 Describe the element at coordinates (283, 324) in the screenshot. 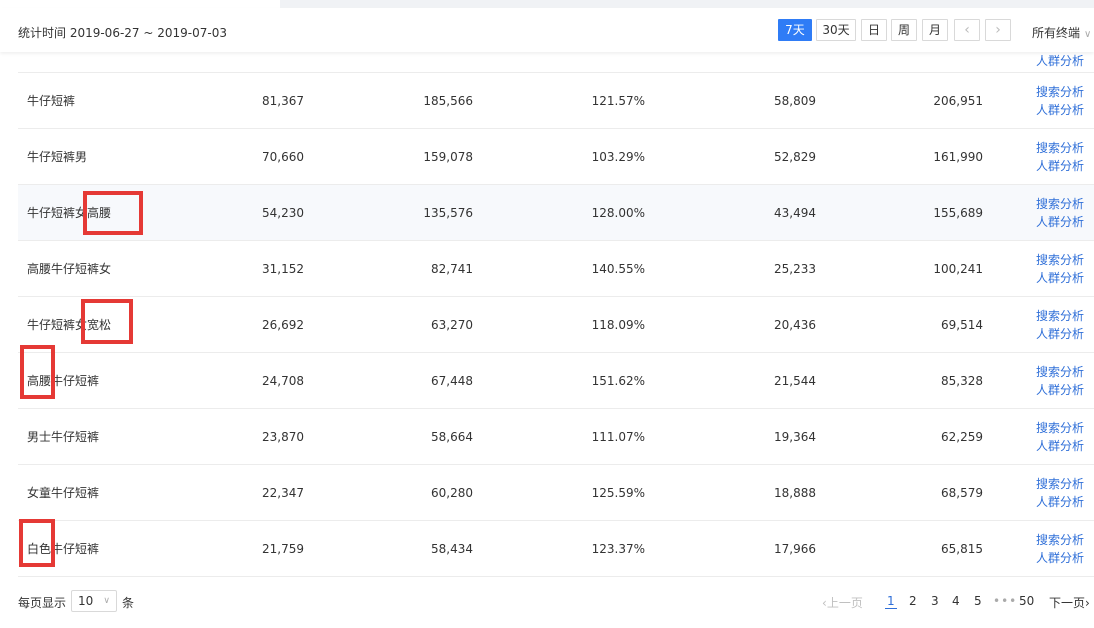

I see `value-cell-1: 26,692` at that location.